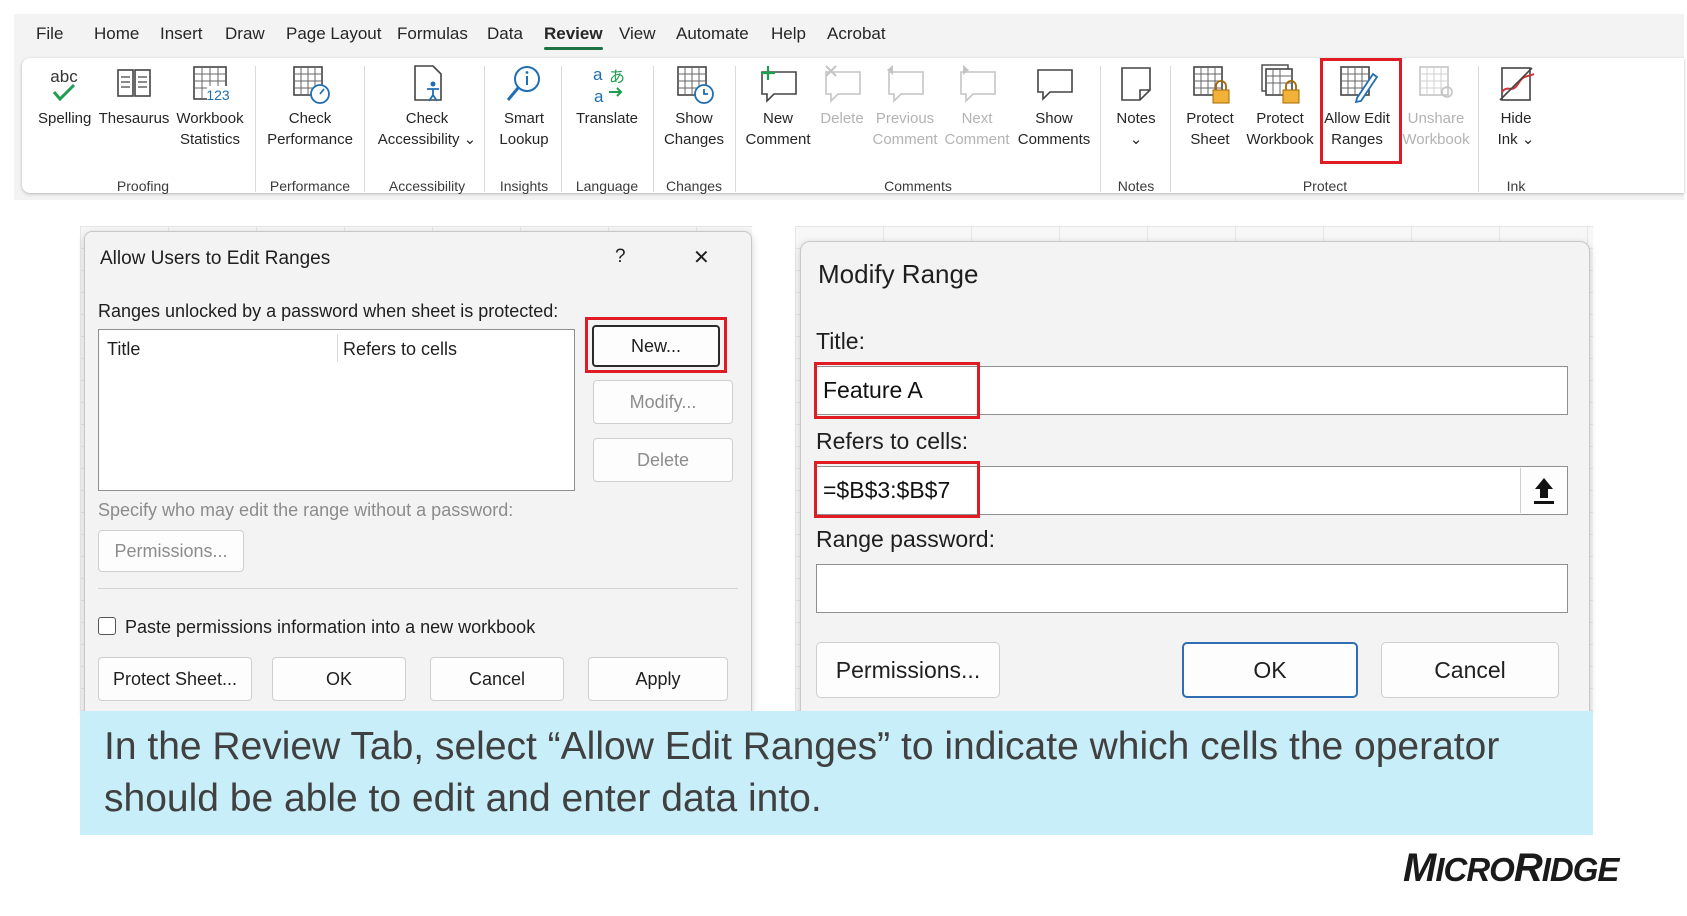  What do you see at coordinates (1192, 588) in the screenshot?
I see `range-password-input` at bounding box center [1192, 588].